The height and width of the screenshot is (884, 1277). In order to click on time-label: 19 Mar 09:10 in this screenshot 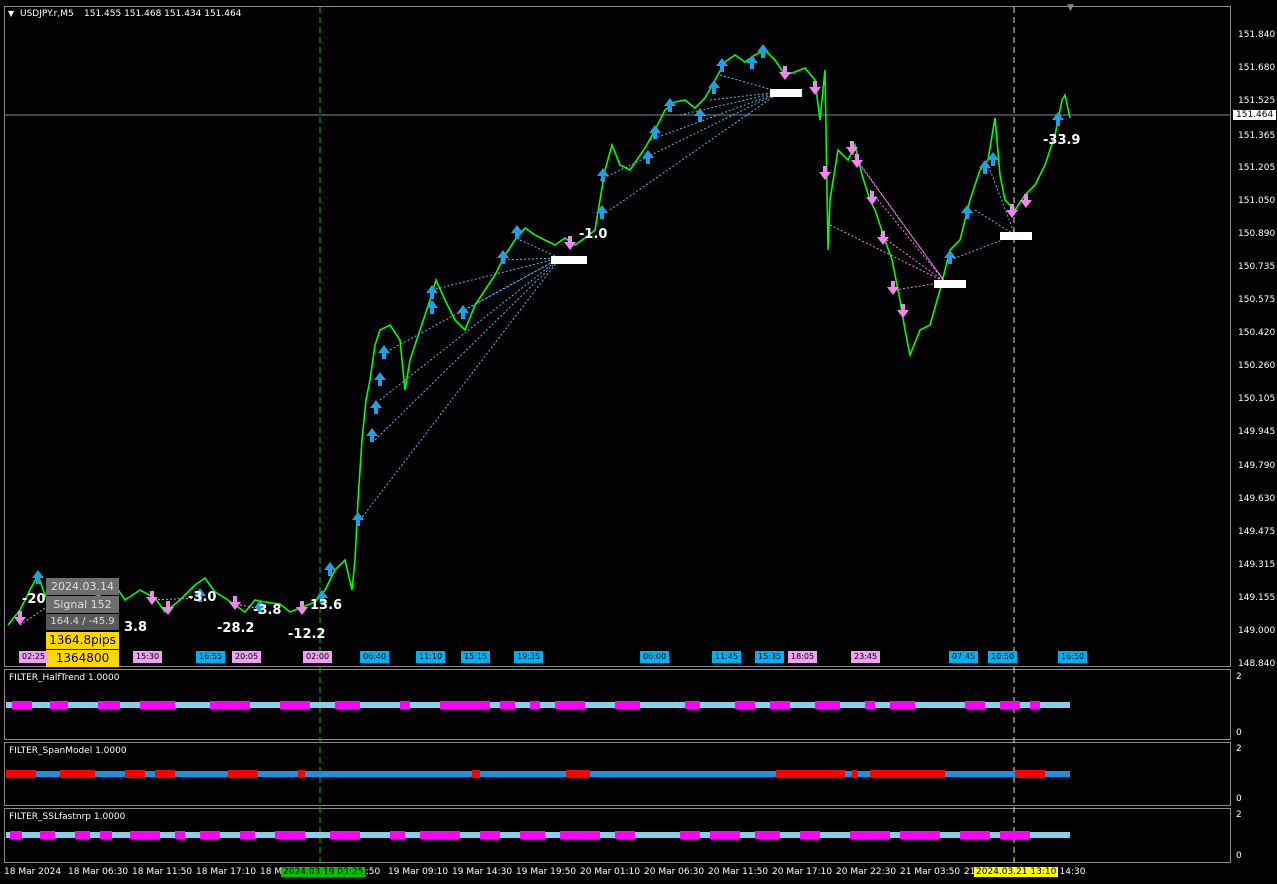, I will do `click(418, 872)`.